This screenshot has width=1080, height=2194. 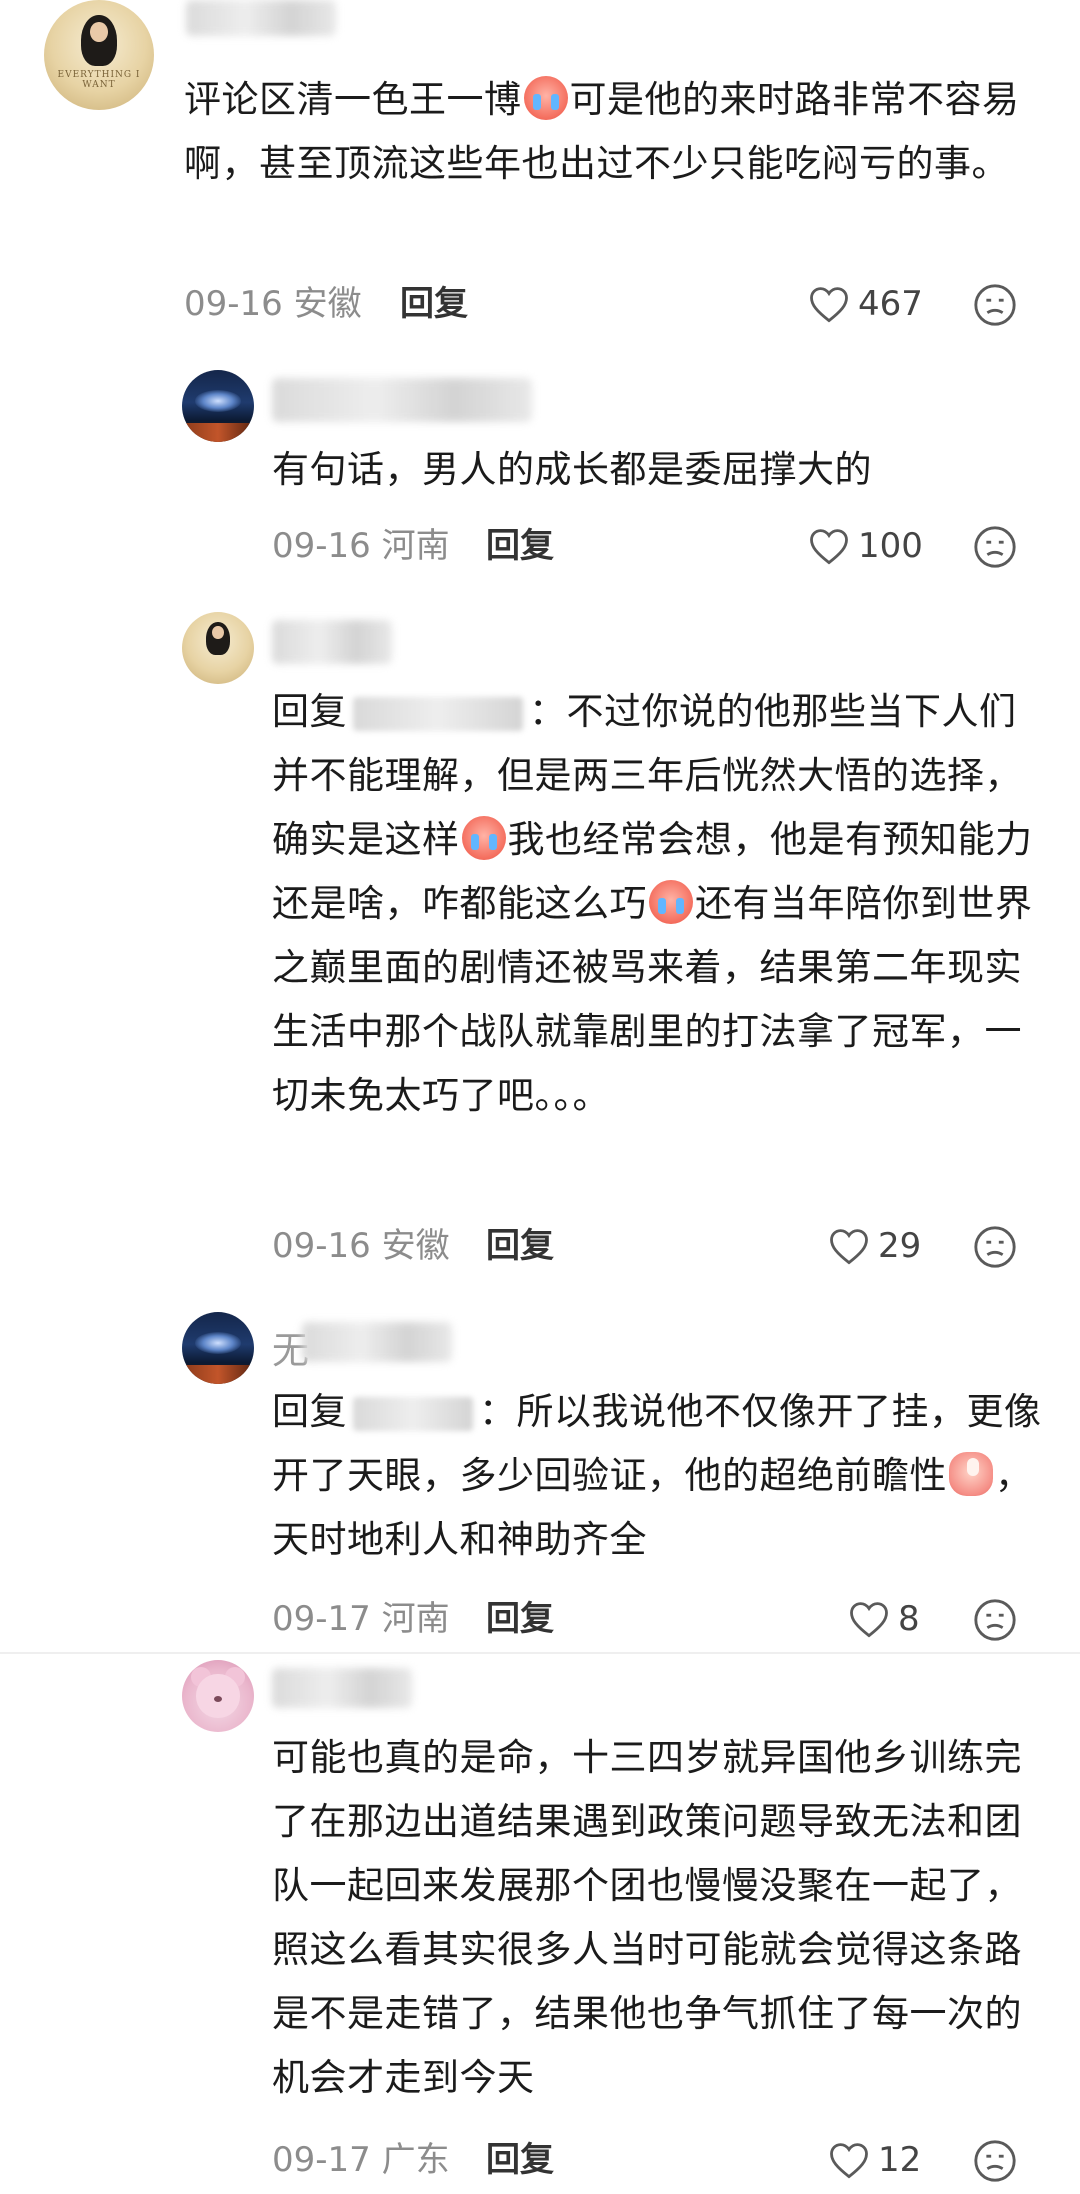 What do you see at coordinates (361, 1619) in the screenshot?
I see `comment-date-location: 09-17 河南` at bounding box center [361, 1619].